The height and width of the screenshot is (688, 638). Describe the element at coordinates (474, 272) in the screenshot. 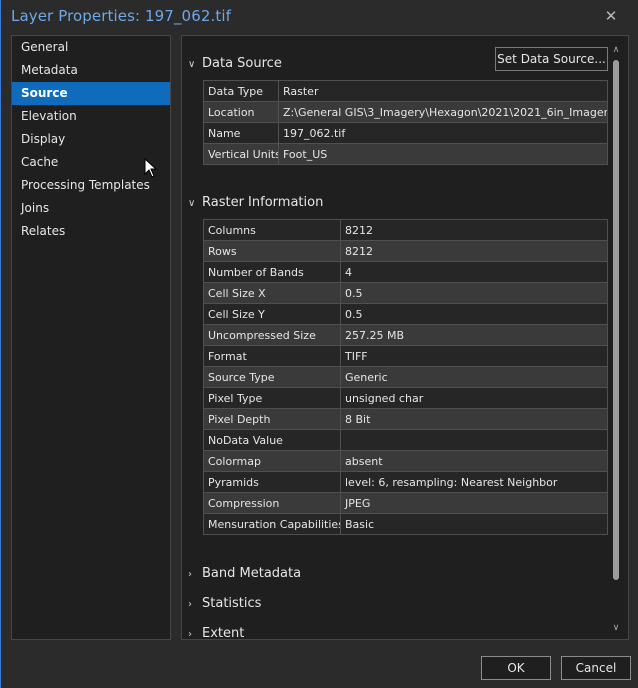

I see `property-value: 4` at that location.